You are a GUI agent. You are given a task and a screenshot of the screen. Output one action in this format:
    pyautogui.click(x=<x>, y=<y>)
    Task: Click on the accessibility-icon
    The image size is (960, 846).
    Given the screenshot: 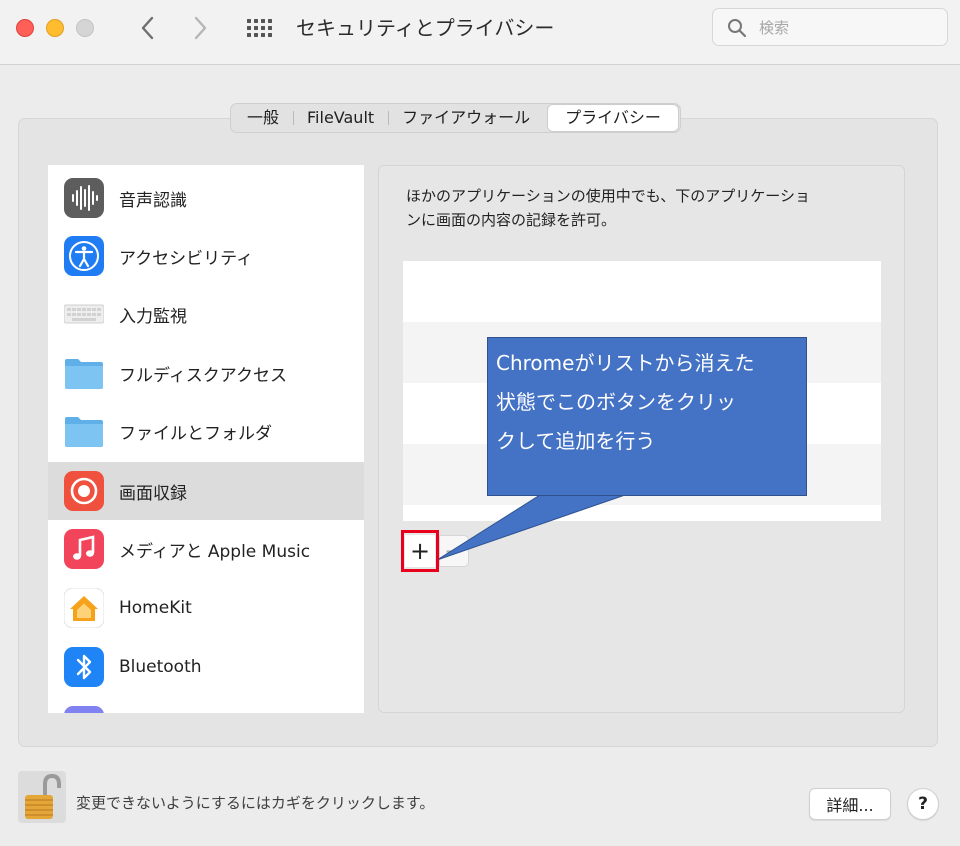 What is the action you would take?
    pyautogui.click(x=84, y=256)
    